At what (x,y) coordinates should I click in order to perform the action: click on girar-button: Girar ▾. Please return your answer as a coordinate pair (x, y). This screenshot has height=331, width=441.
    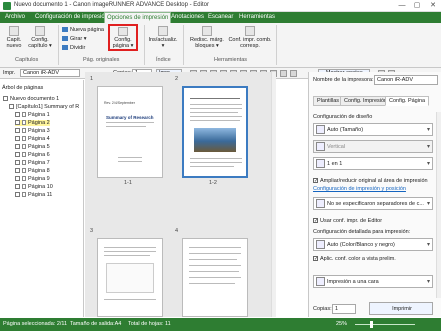
    Looking at the image, I should click on (74, 39).